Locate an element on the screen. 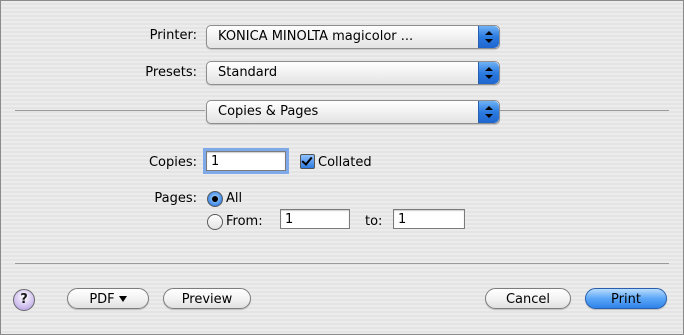 This screenshot has width=684, height=335. pdf-button: PDF is located at coordinates (108, 298).